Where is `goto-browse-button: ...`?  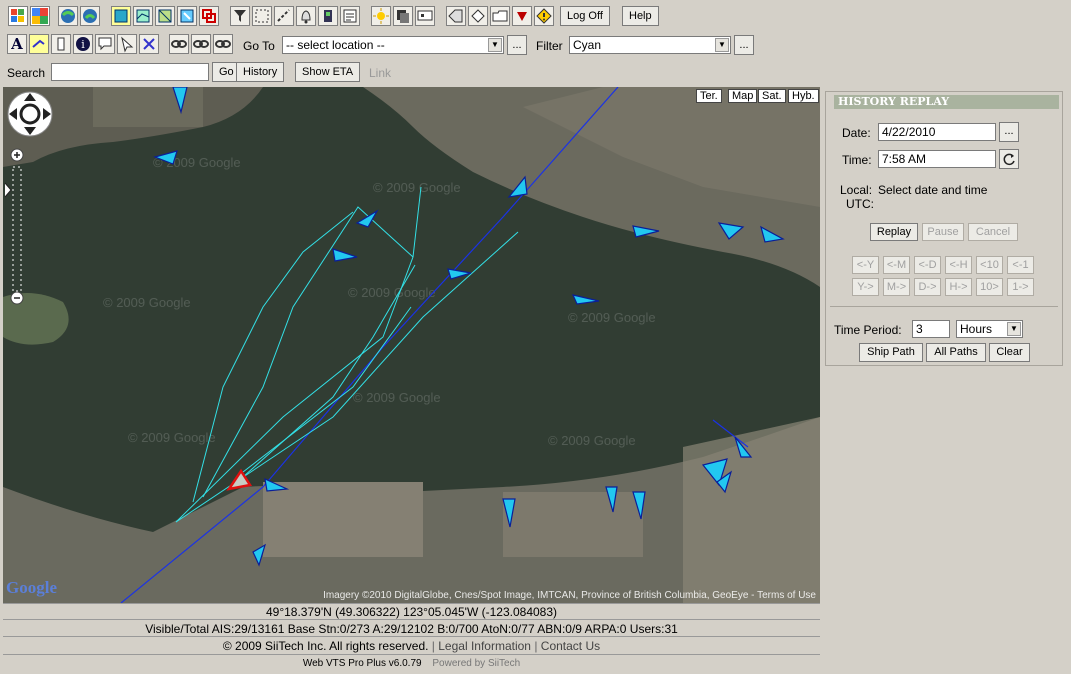
goto-browse-button: ... is located at coordinates (517, 45).